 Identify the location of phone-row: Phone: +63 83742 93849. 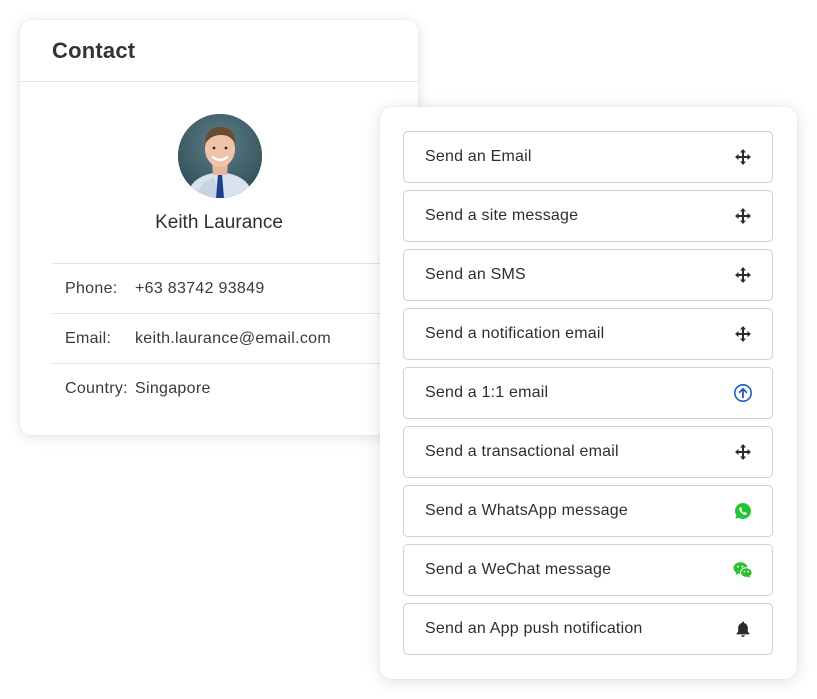
(235, 288).